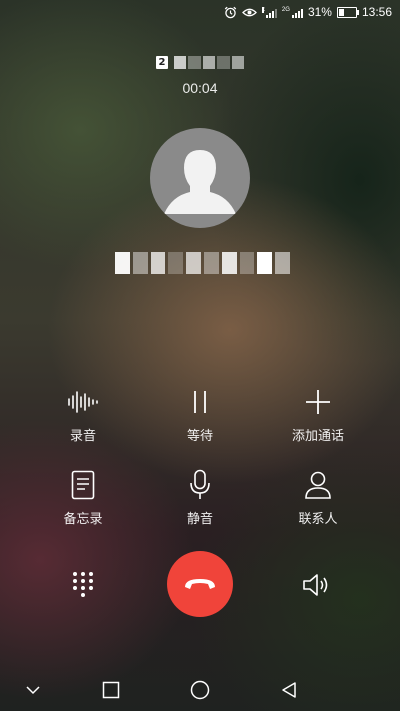  I want to click on memo-label: 备忘录, so click(83, 519).